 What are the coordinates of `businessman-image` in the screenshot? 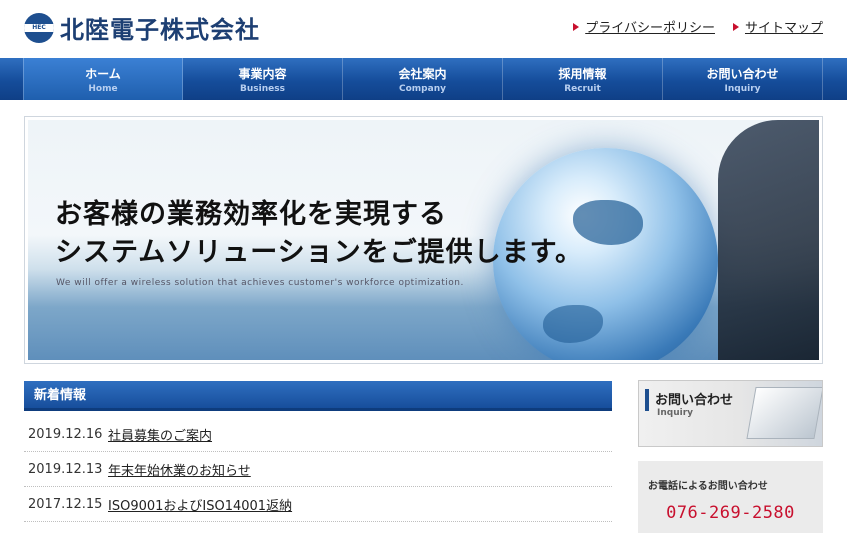 It's located at (768, 240).